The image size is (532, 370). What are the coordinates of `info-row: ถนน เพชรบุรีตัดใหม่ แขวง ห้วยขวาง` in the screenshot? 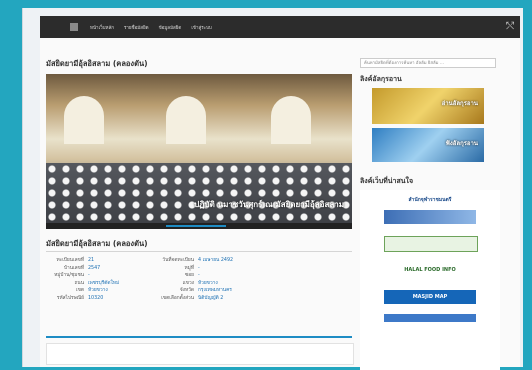 It's located at (199, 284).